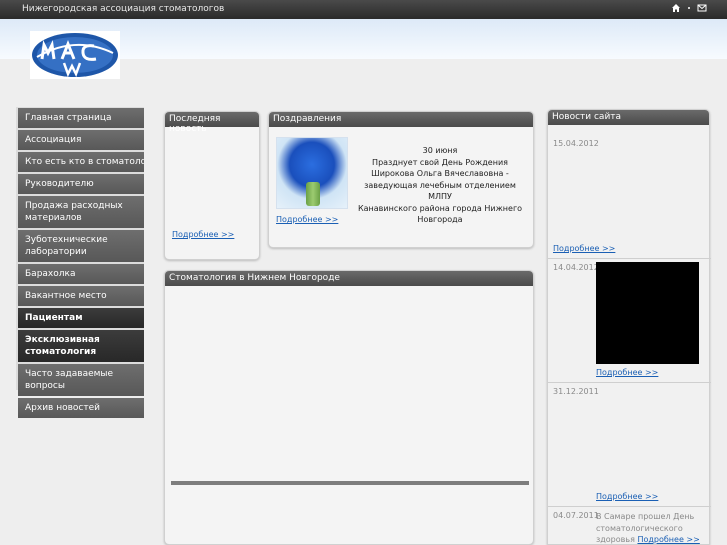 The image size is (727, 545). I want to click on dentistry-nn-title: Стоматология в Нижнем Новгороде, so click(349, 278).